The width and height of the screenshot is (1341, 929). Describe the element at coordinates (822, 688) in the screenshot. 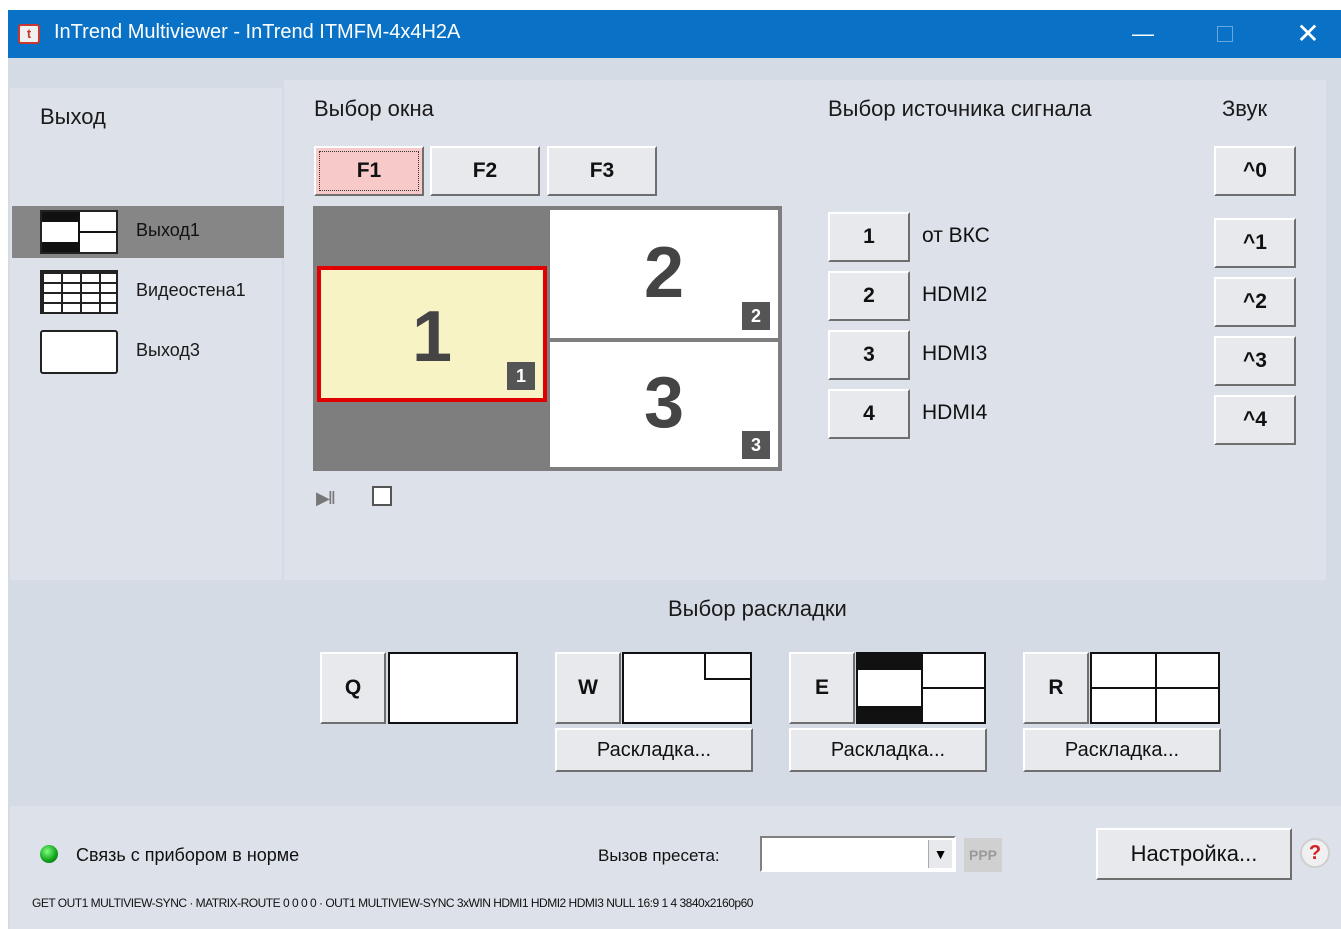

I see `layout-button-e: E` at that location.